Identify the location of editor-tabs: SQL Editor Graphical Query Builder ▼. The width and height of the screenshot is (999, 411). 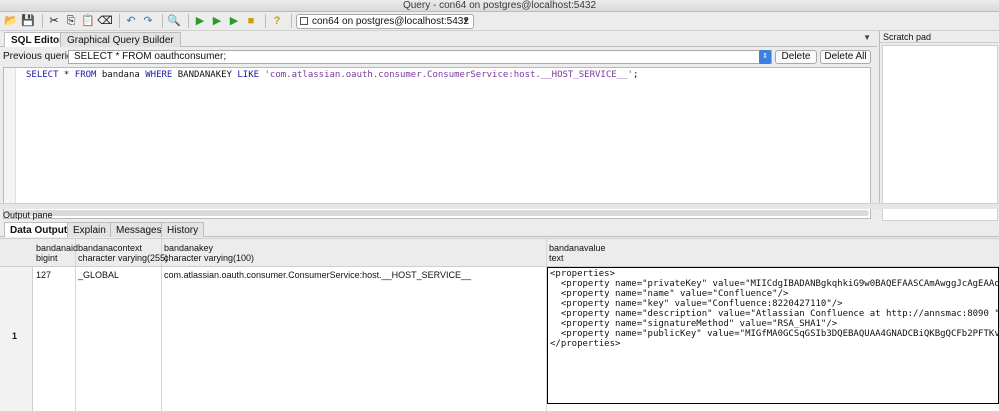
(438, 39).